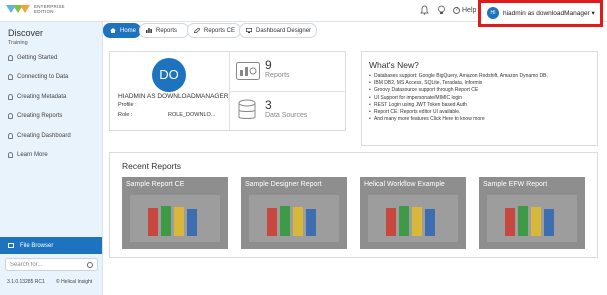  I want to click on sidebar-title: Discover, so click(26, 33).